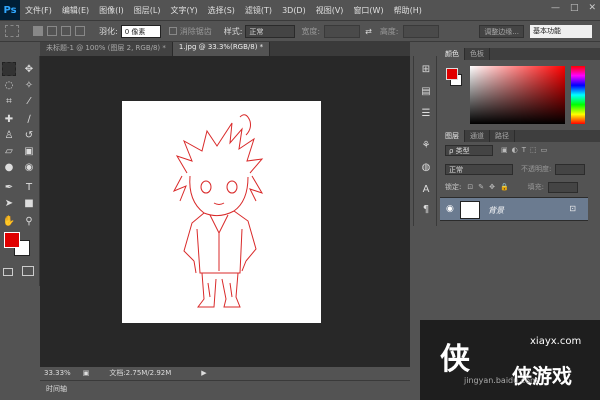 The image size is (600, 400). I want to click on clone-stamp-icon: ♙, so click(9, 135).